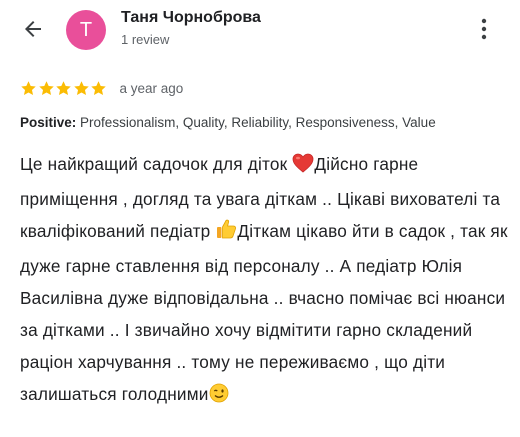 This screenshot has width=520, height=437. What do you see at coordinates (151, 88) in the screenshot?
I see `review-time: a year ago` at bounding box center [151, 88].